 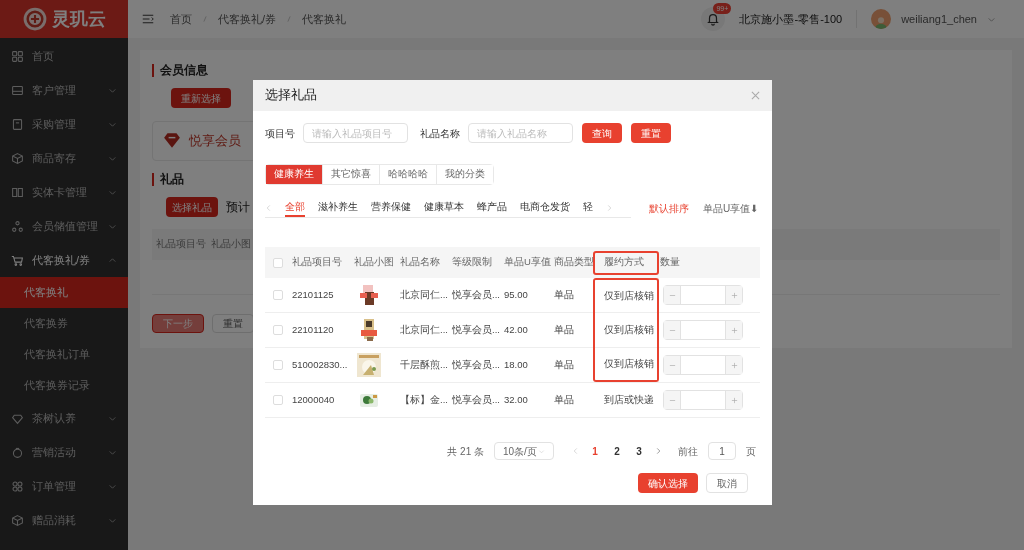 What do you see at coordinates (440, 133) in the screenshot?
I see `filter-label: 礼品名称` at bounding box center [440, 133].